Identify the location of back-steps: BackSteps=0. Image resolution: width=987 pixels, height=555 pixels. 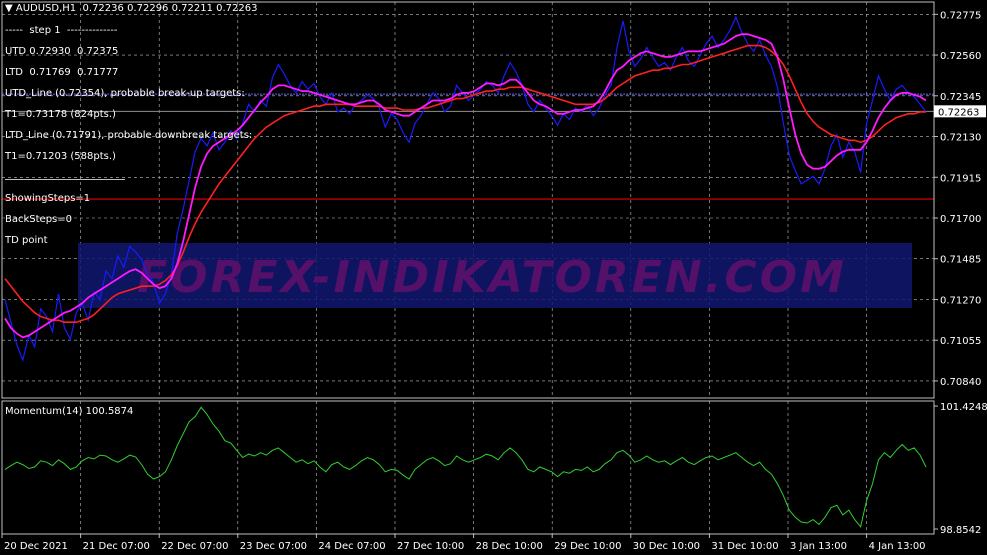
(38, 219).